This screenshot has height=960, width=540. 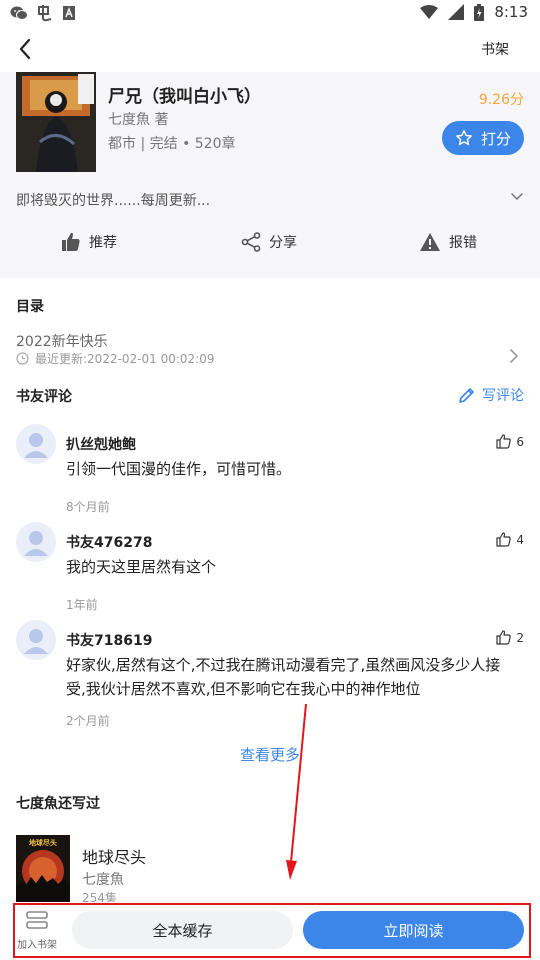 I want to click on add-to-shelf-label: 加入书架, so click(x=37, y=945).